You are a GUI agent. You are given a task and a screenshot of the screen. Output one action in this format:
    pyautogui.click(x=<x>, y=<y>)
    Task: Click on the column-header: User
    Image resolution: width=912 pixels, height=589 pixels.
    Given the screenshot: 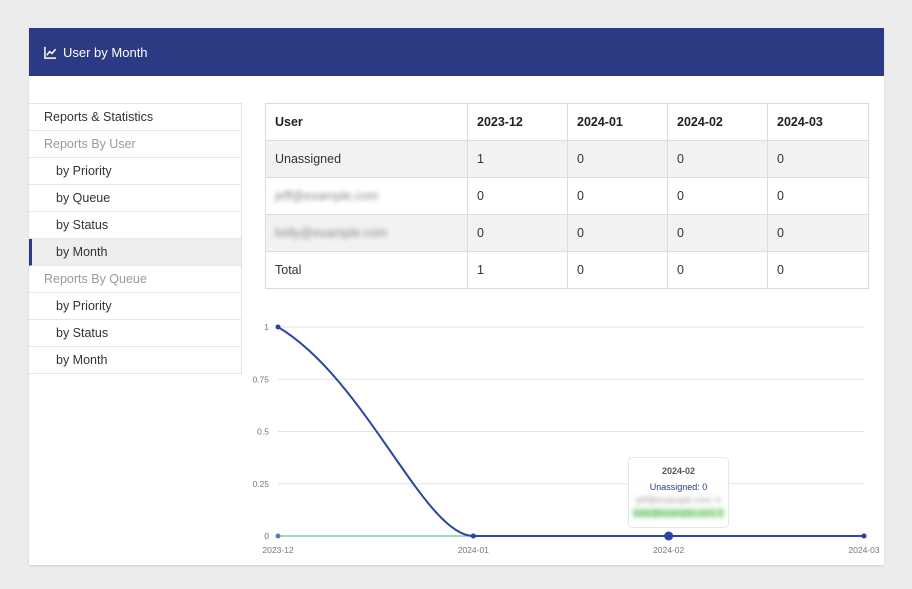 What is the action you would take?
    pyautogui.click(x=366, y=122)
    